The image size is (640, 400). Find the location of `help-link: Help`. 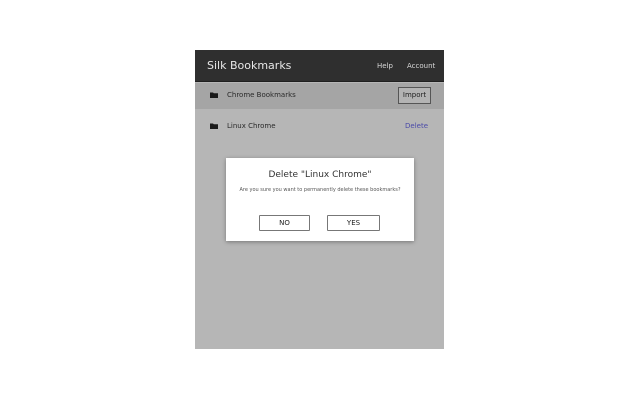

help-link: Help is located at coordinates (385, 66).